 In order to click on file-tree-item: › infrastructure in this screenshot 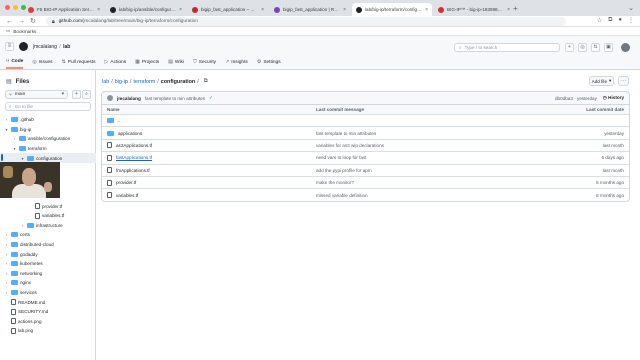, I will do `click(48, 226)`.